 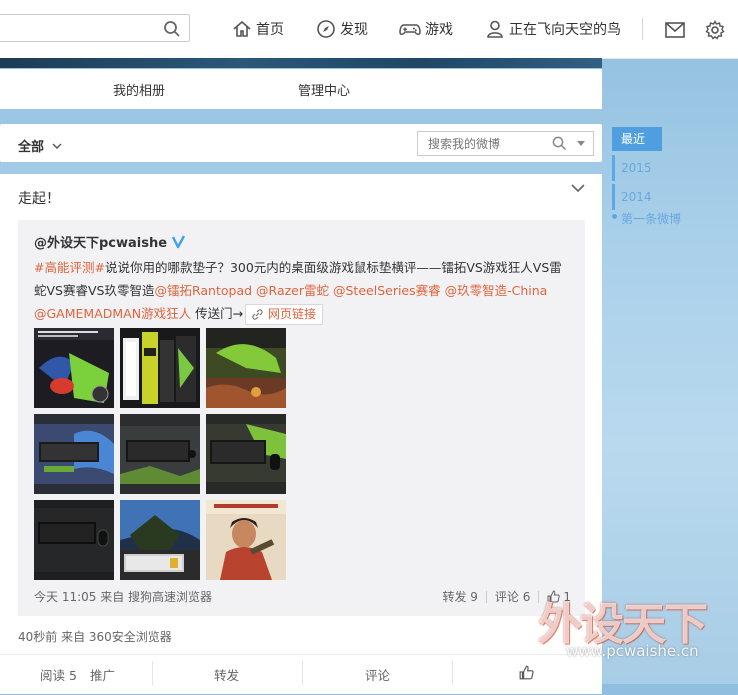 What do you see at coordinates (31, 147) in the screenshot?
I see `filter-all-label: 全部` at bounding box center [31, 147].